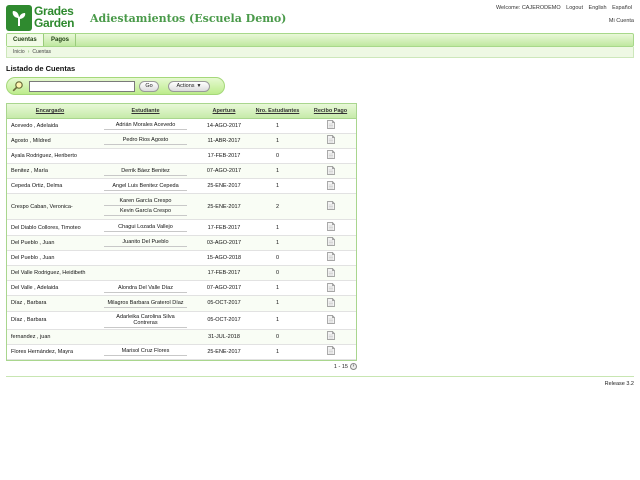 Image resolution: width=640 pixels, height=480 pixels. What do you see at coordinates (61, 40) in the screenshot?
I see `tab-pagos: Pagos` at bounding box center [61, 40].